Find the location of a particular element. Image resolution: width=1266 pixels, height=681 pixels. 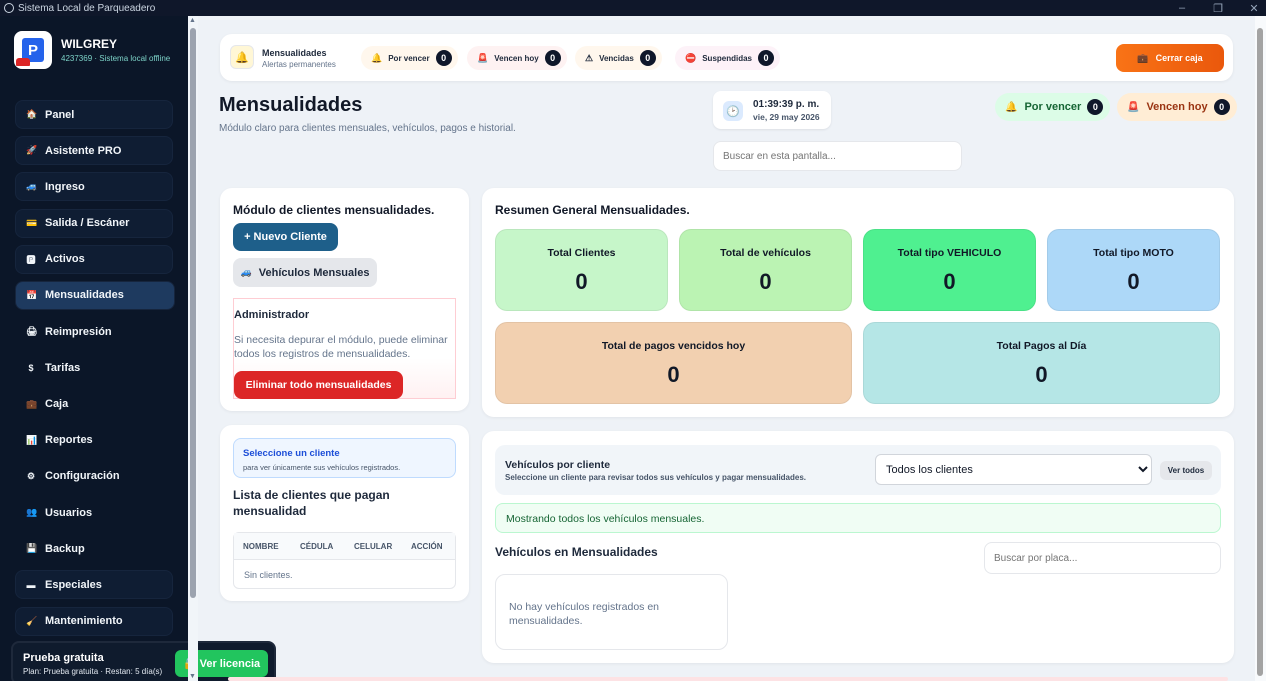

see-all-button: Ver todos is located at coordinates (1186, 470).